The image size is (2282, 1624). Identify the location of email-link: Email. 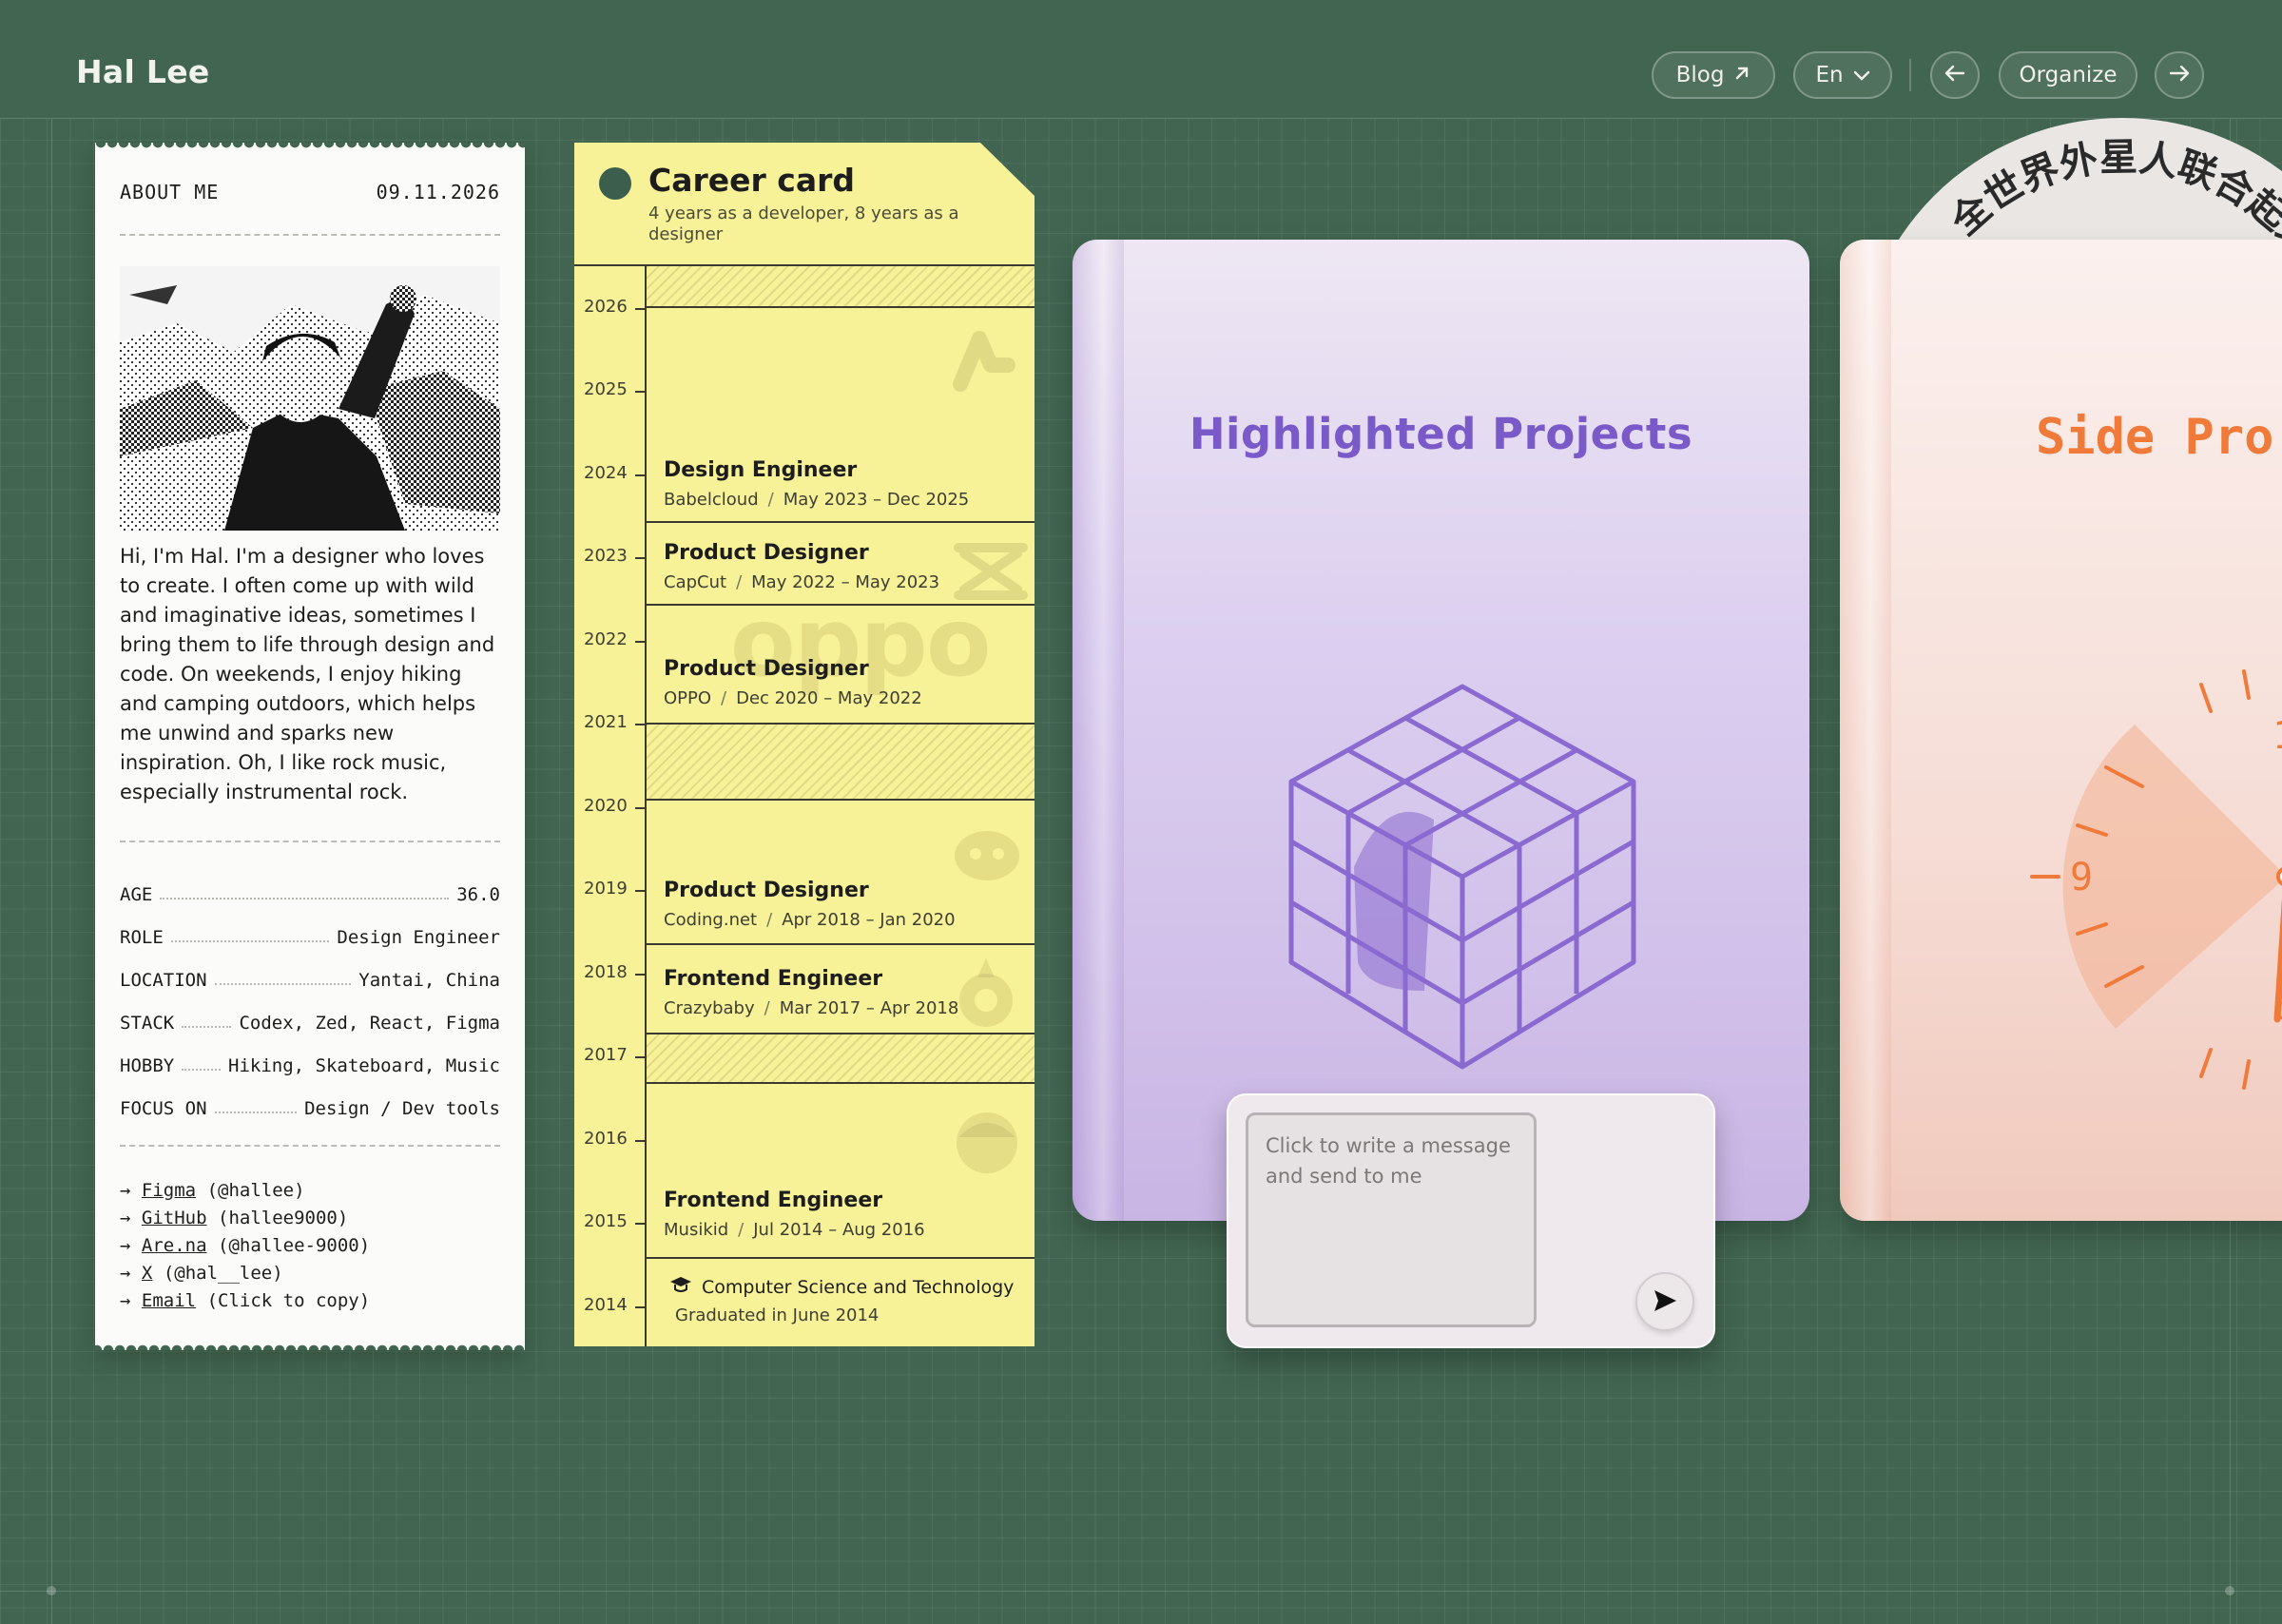
(169, 1300).